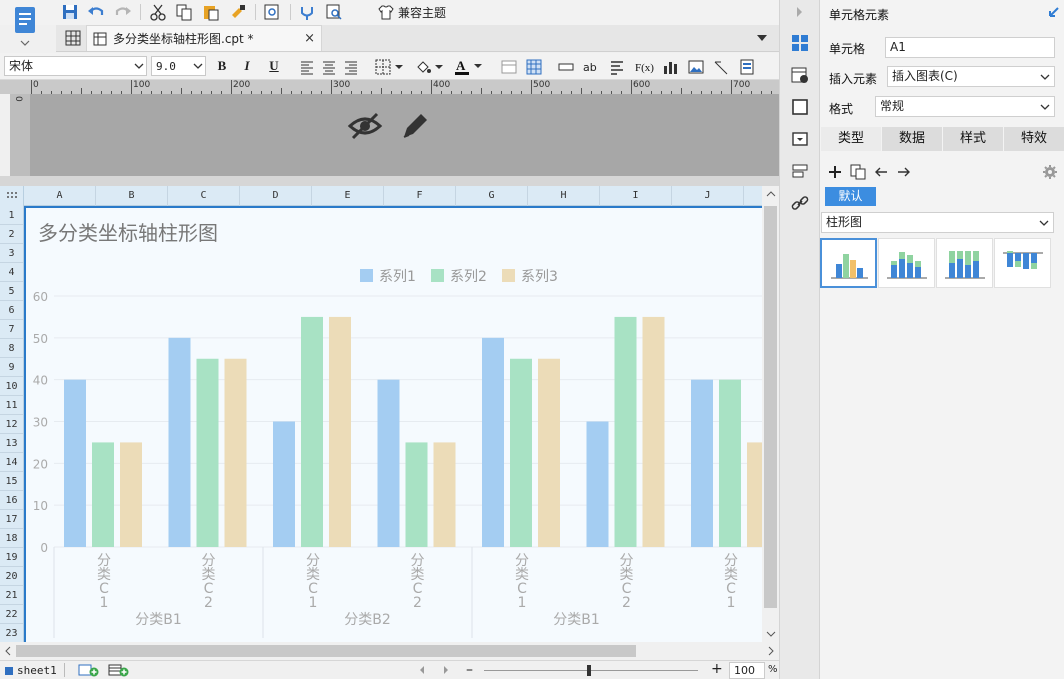 This screenshot has width=1064, height=679. What do you see at coordinates (696, 67) in the screenshot?
I see `image-icon` at bounding box center [696, 67].